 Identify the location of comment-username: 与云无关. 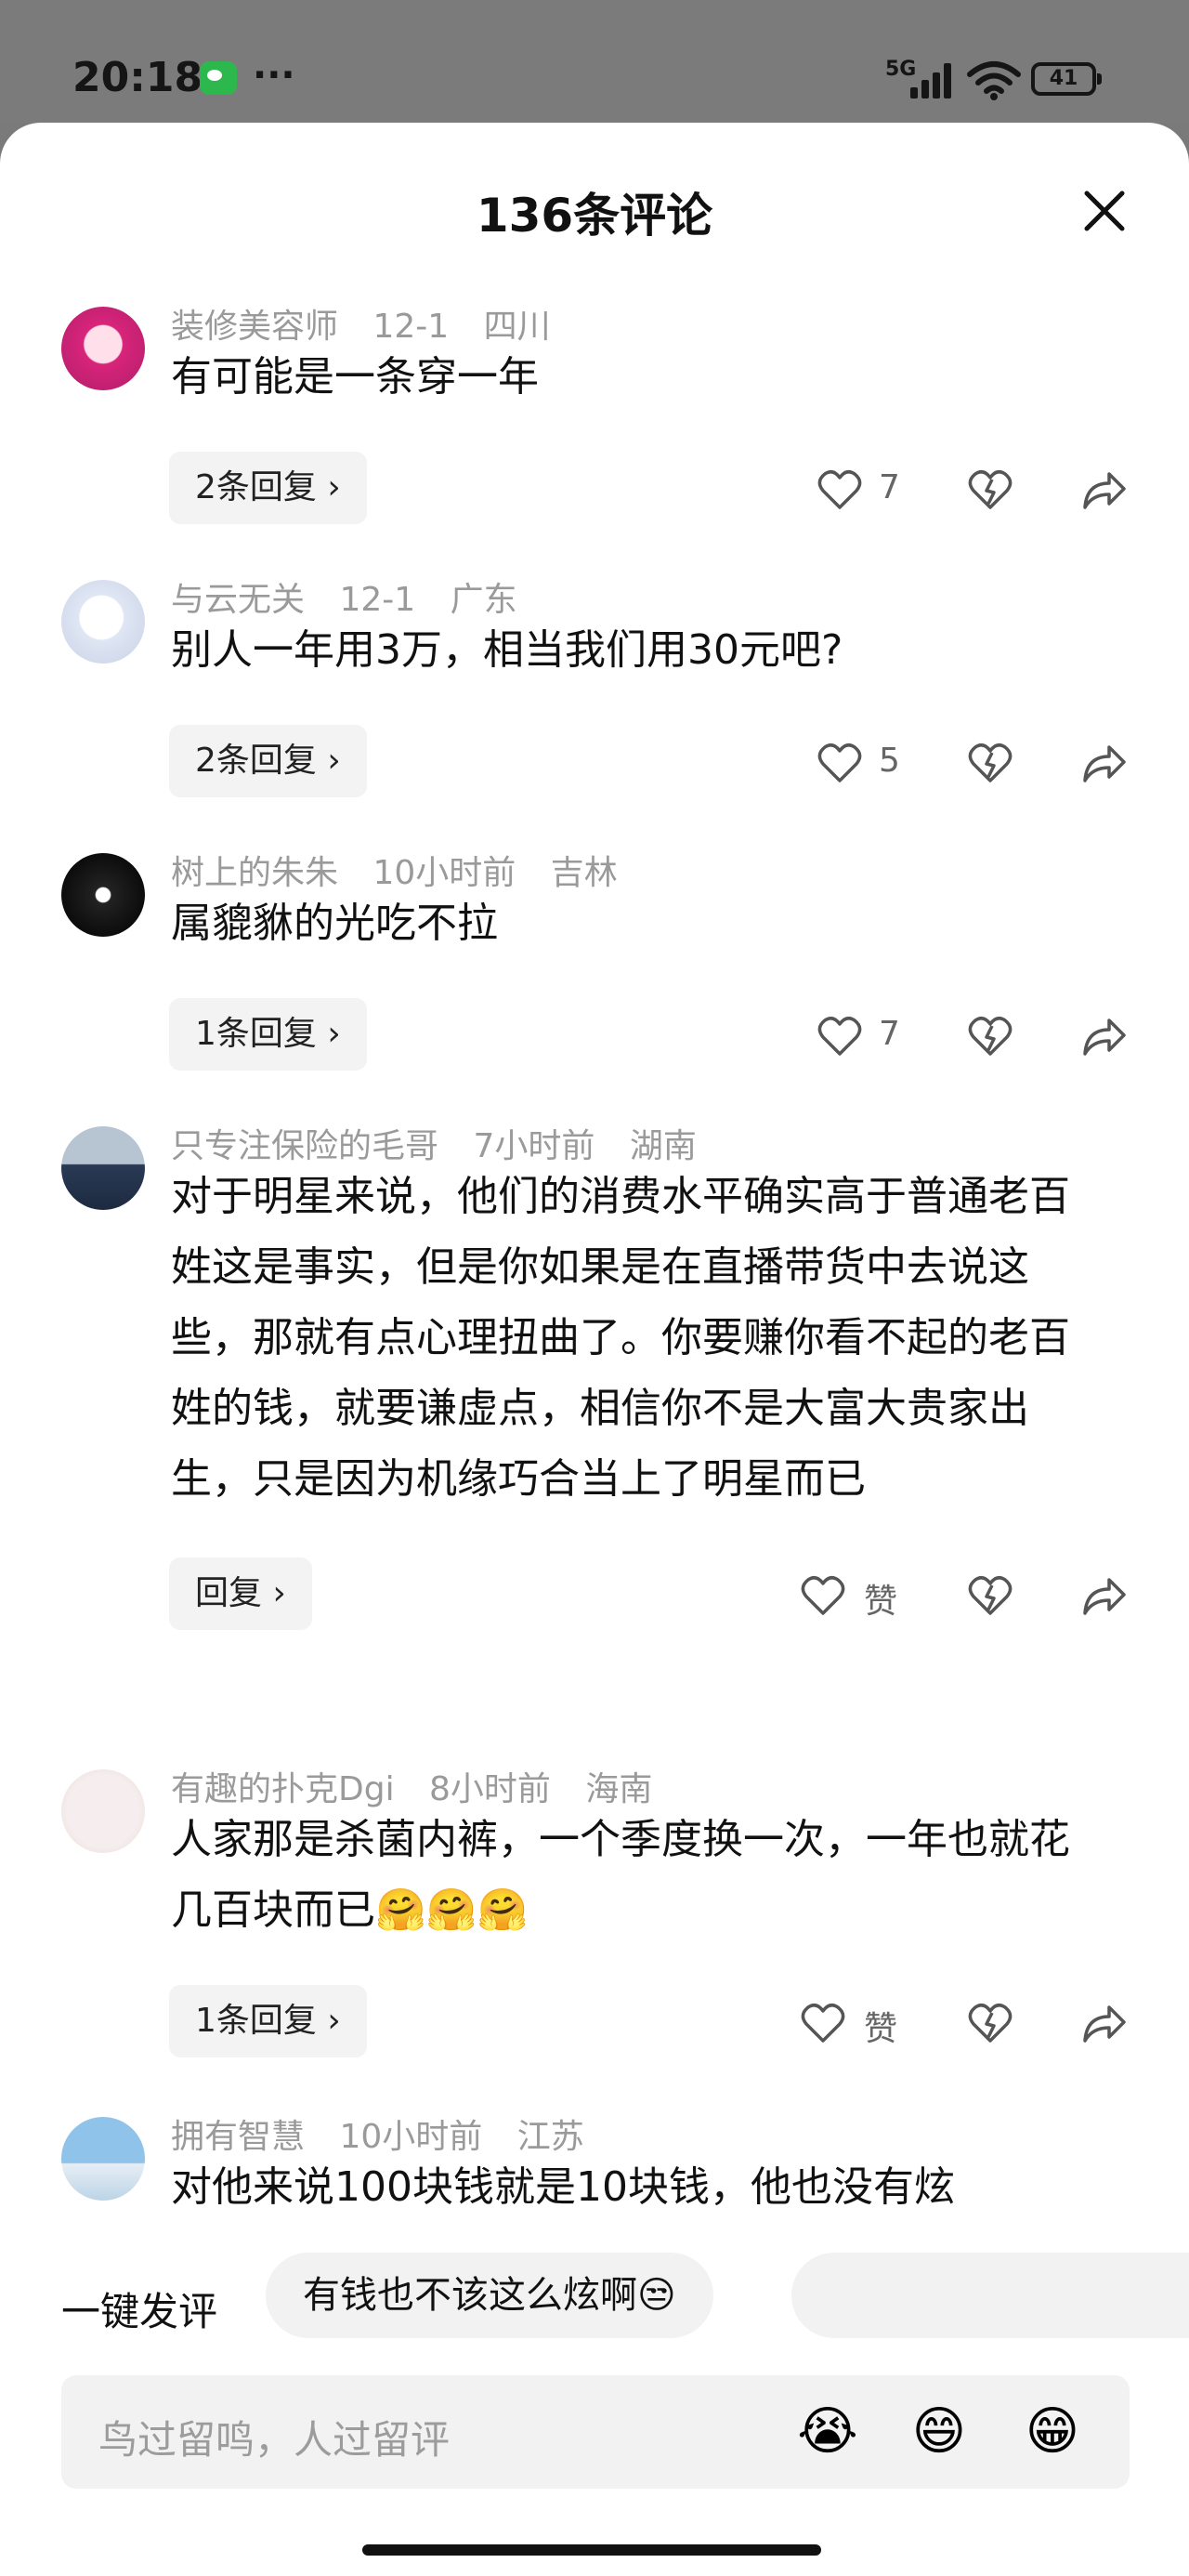
(238, 600).